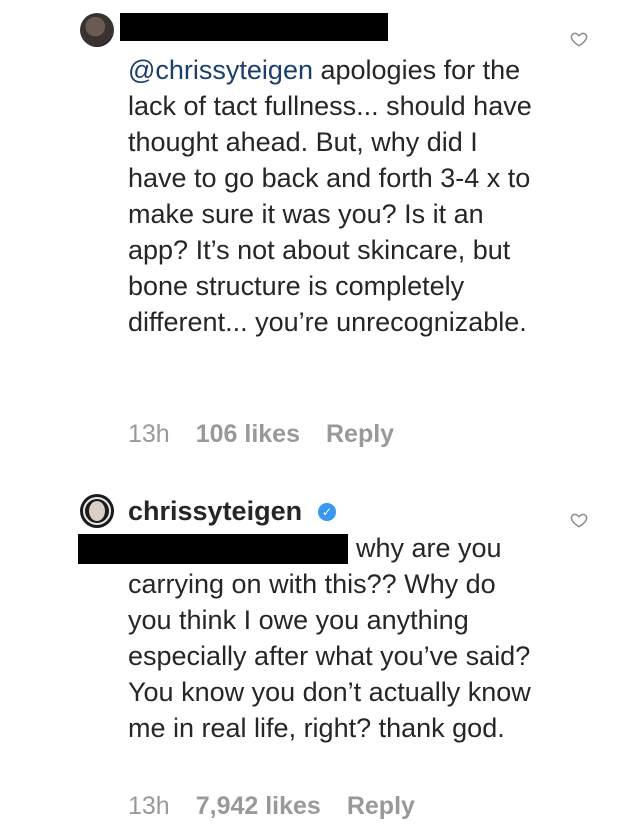 The image size is (620, 839). I want to click on comment-meta: 13h 106 likes Reply, so click(261, 434).